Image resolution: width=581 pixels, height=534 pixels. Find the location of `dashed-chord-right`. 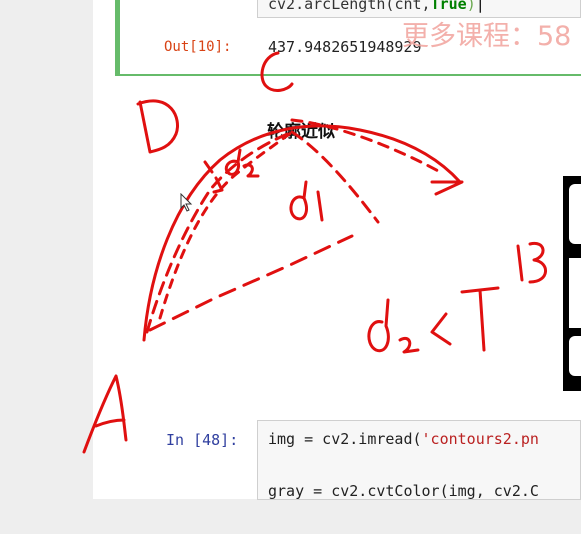

dashed-chord-right is located at coordinates (335, 177).